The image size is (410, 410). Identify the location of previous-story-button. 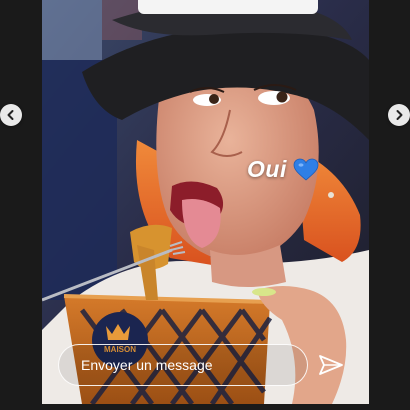
(11, 115).